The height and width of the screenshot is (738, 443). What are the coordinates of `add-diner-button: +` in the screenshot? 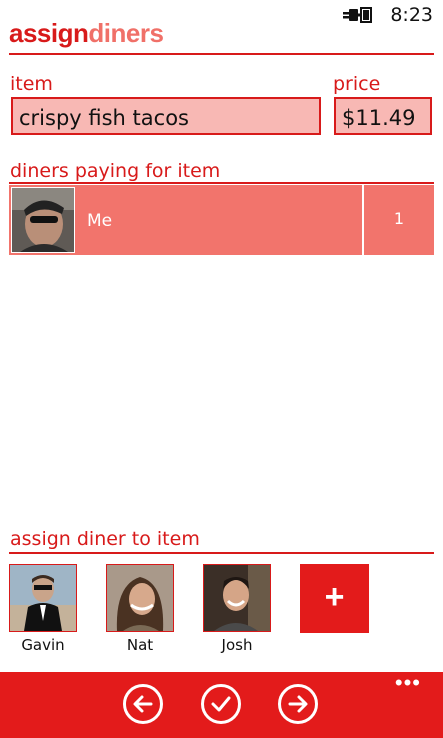 It's located at (334, 598).